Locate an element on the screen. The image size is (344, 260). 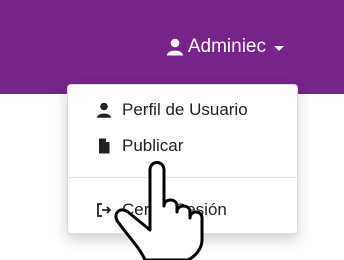
caret-down-icon is located at coordinates (279, 48).